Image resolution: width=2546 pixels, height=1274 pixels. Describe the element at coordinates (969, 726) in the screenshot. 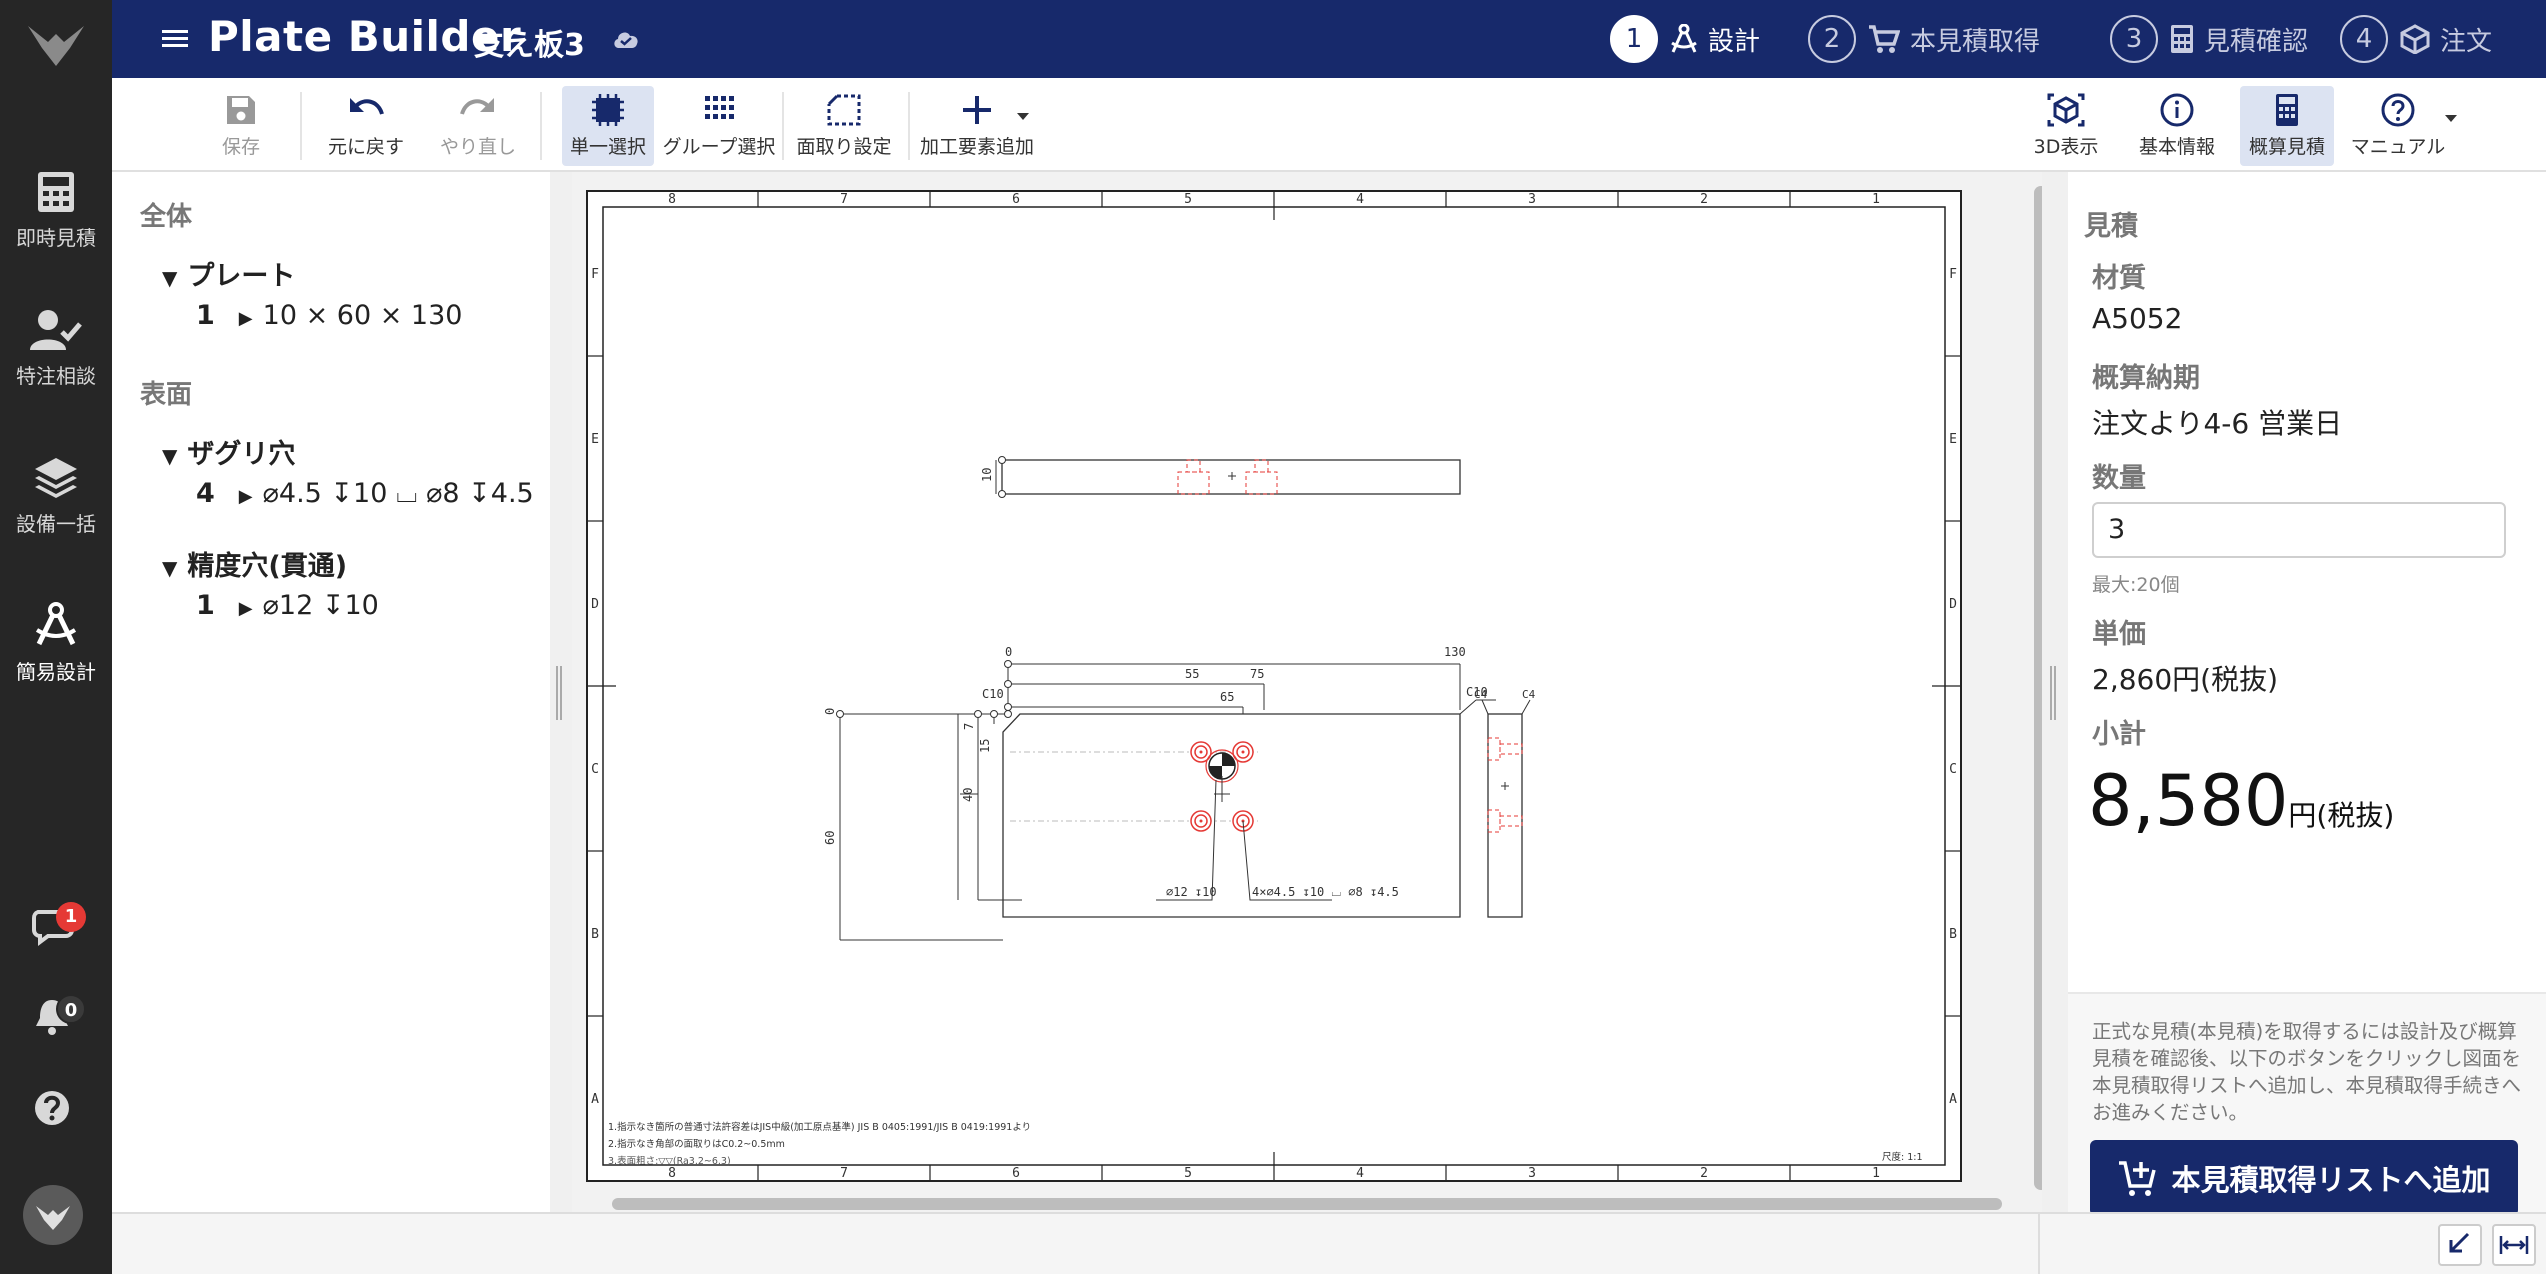

I see `dim-y7: 7` at that location.